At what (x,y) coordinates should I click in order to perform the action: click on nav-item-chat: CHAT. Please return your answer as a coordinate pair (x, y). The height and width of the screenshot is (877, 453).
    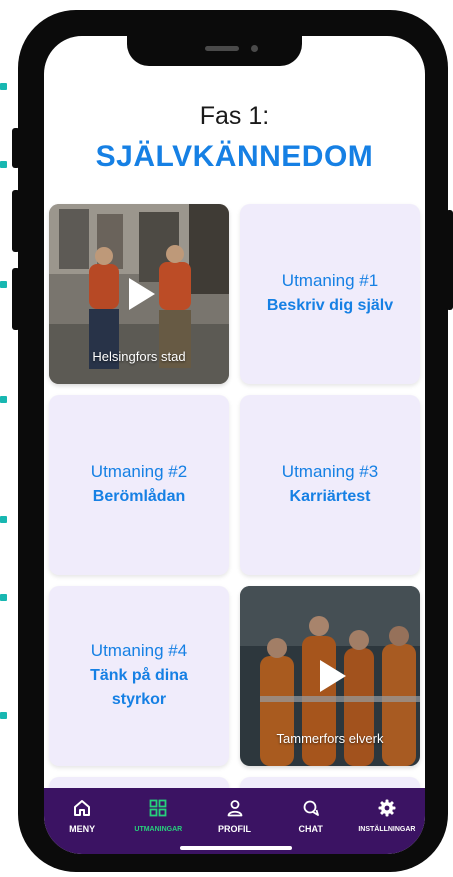
    Looking at the image, I should click on (311, 821).